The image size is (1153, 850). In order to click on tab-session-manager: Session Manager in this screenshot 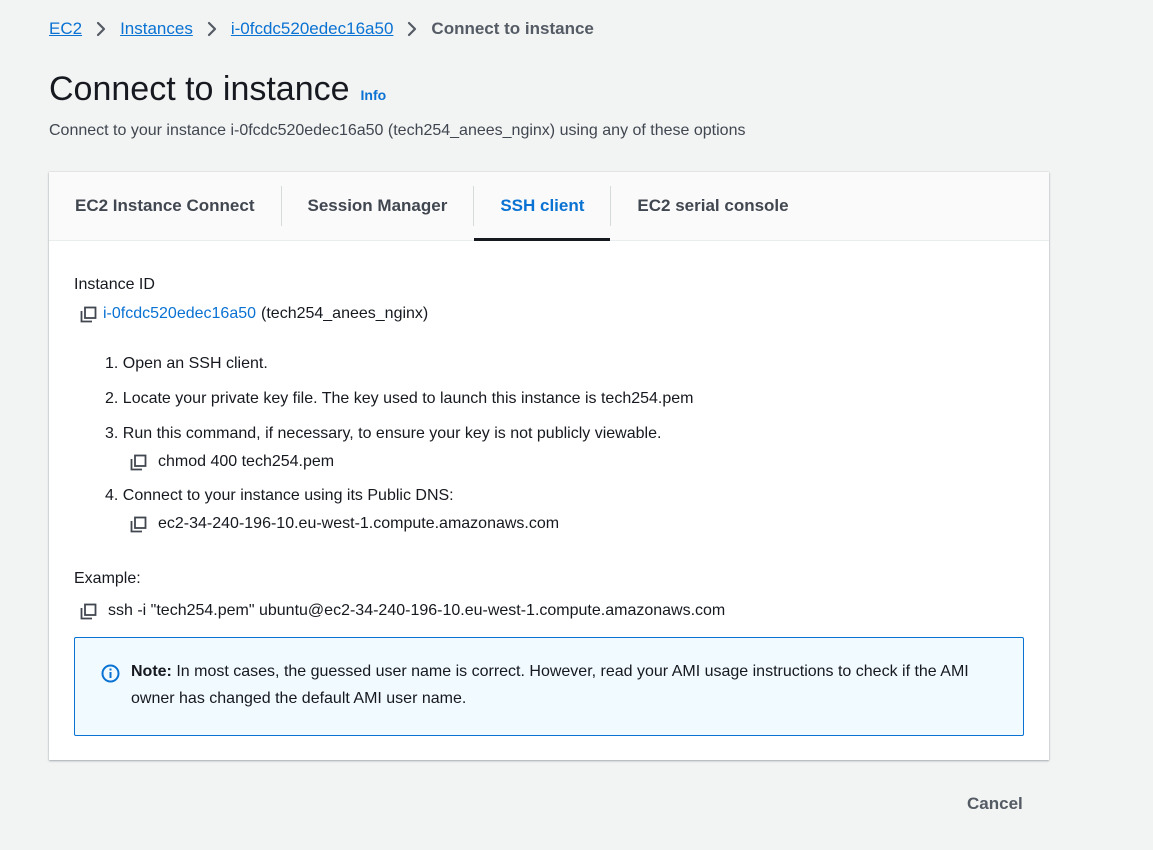, I will do `click(378, 206)`.